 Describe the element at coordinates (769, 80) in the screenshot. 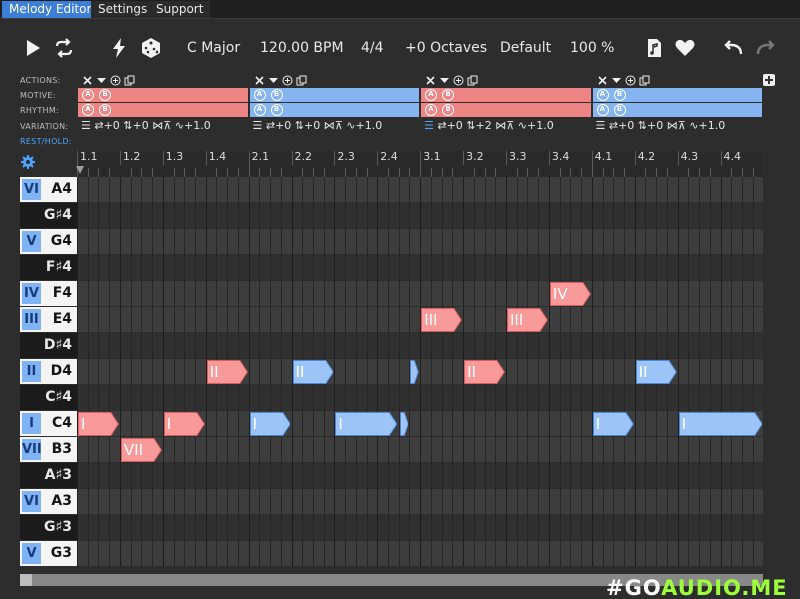

I see `add-section-button` at that location.